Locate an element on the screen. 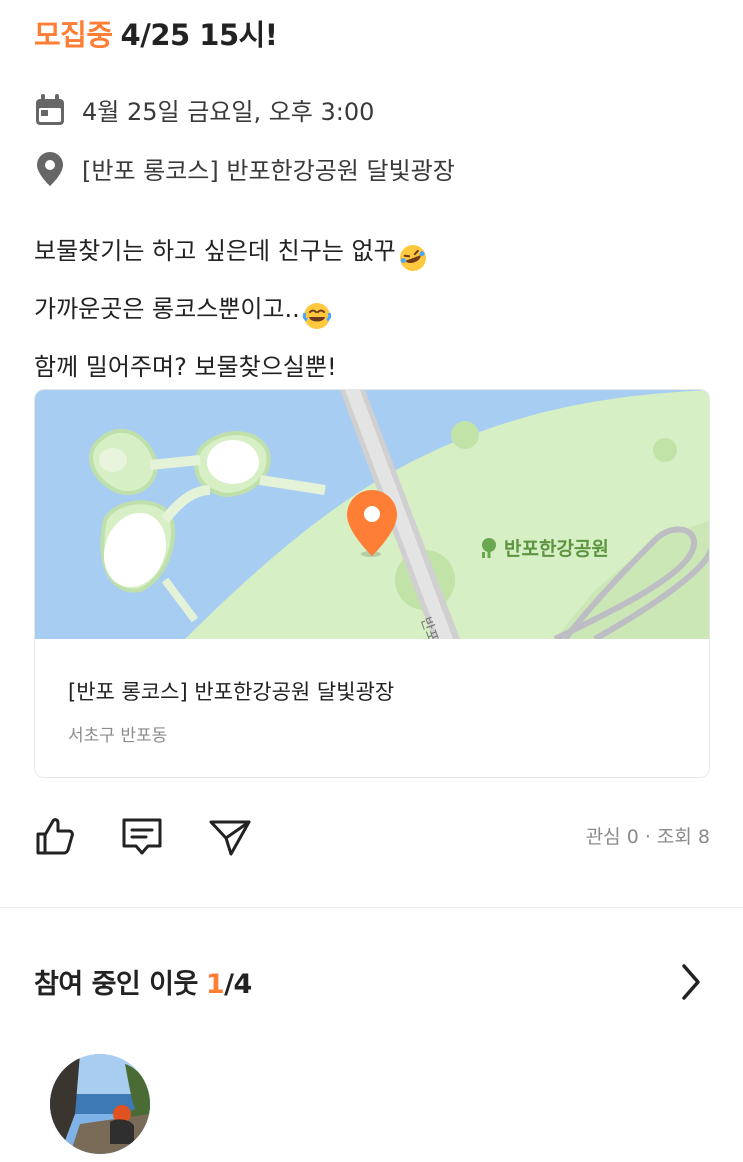 The width and height of the screenshot is (743, 1162). share-button is located at coordinates (230, 836).